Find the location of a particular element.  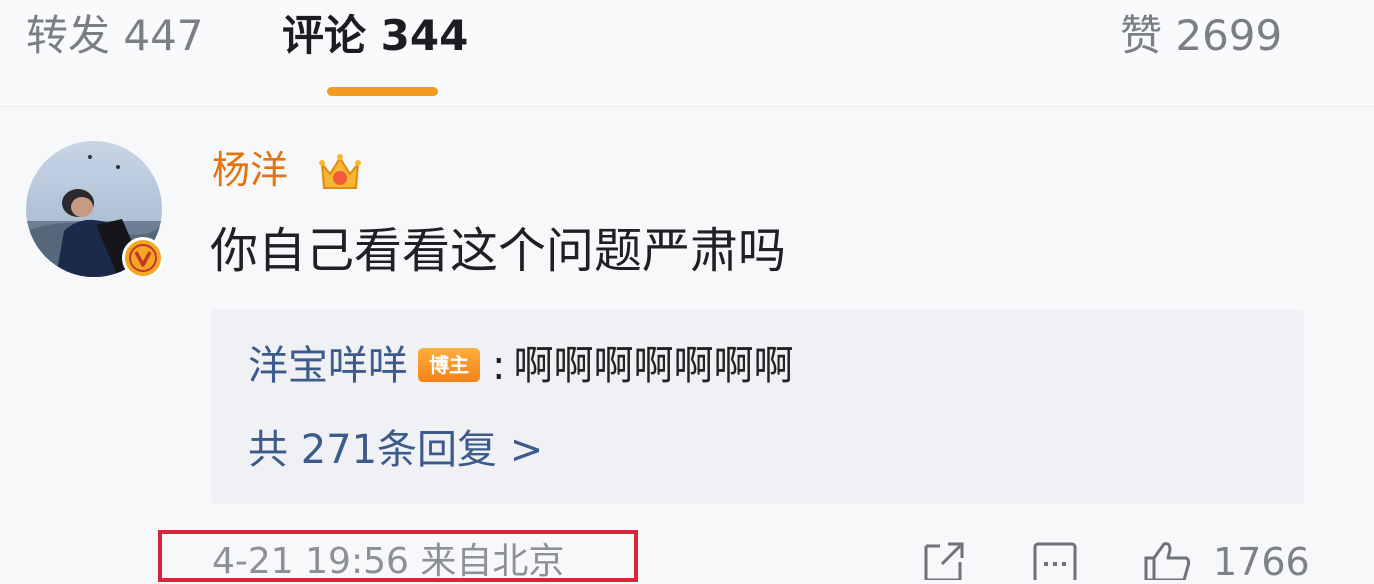

author-badge: 博主 is located at coordinates (449, 365).